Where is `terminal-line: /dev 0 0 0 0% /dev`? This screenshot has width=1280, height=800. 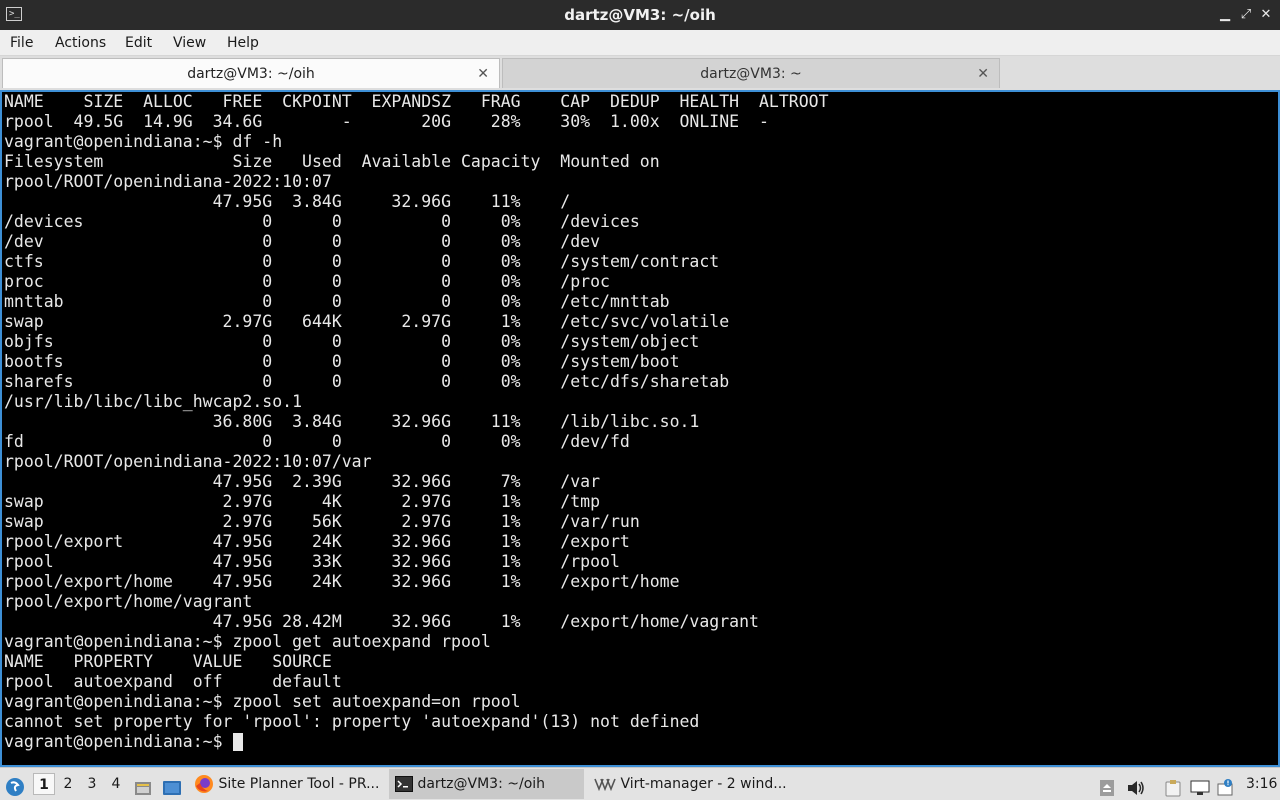 terminal-line: /dev 0 0 0 0% /dev is located at coordinates (302, 241).